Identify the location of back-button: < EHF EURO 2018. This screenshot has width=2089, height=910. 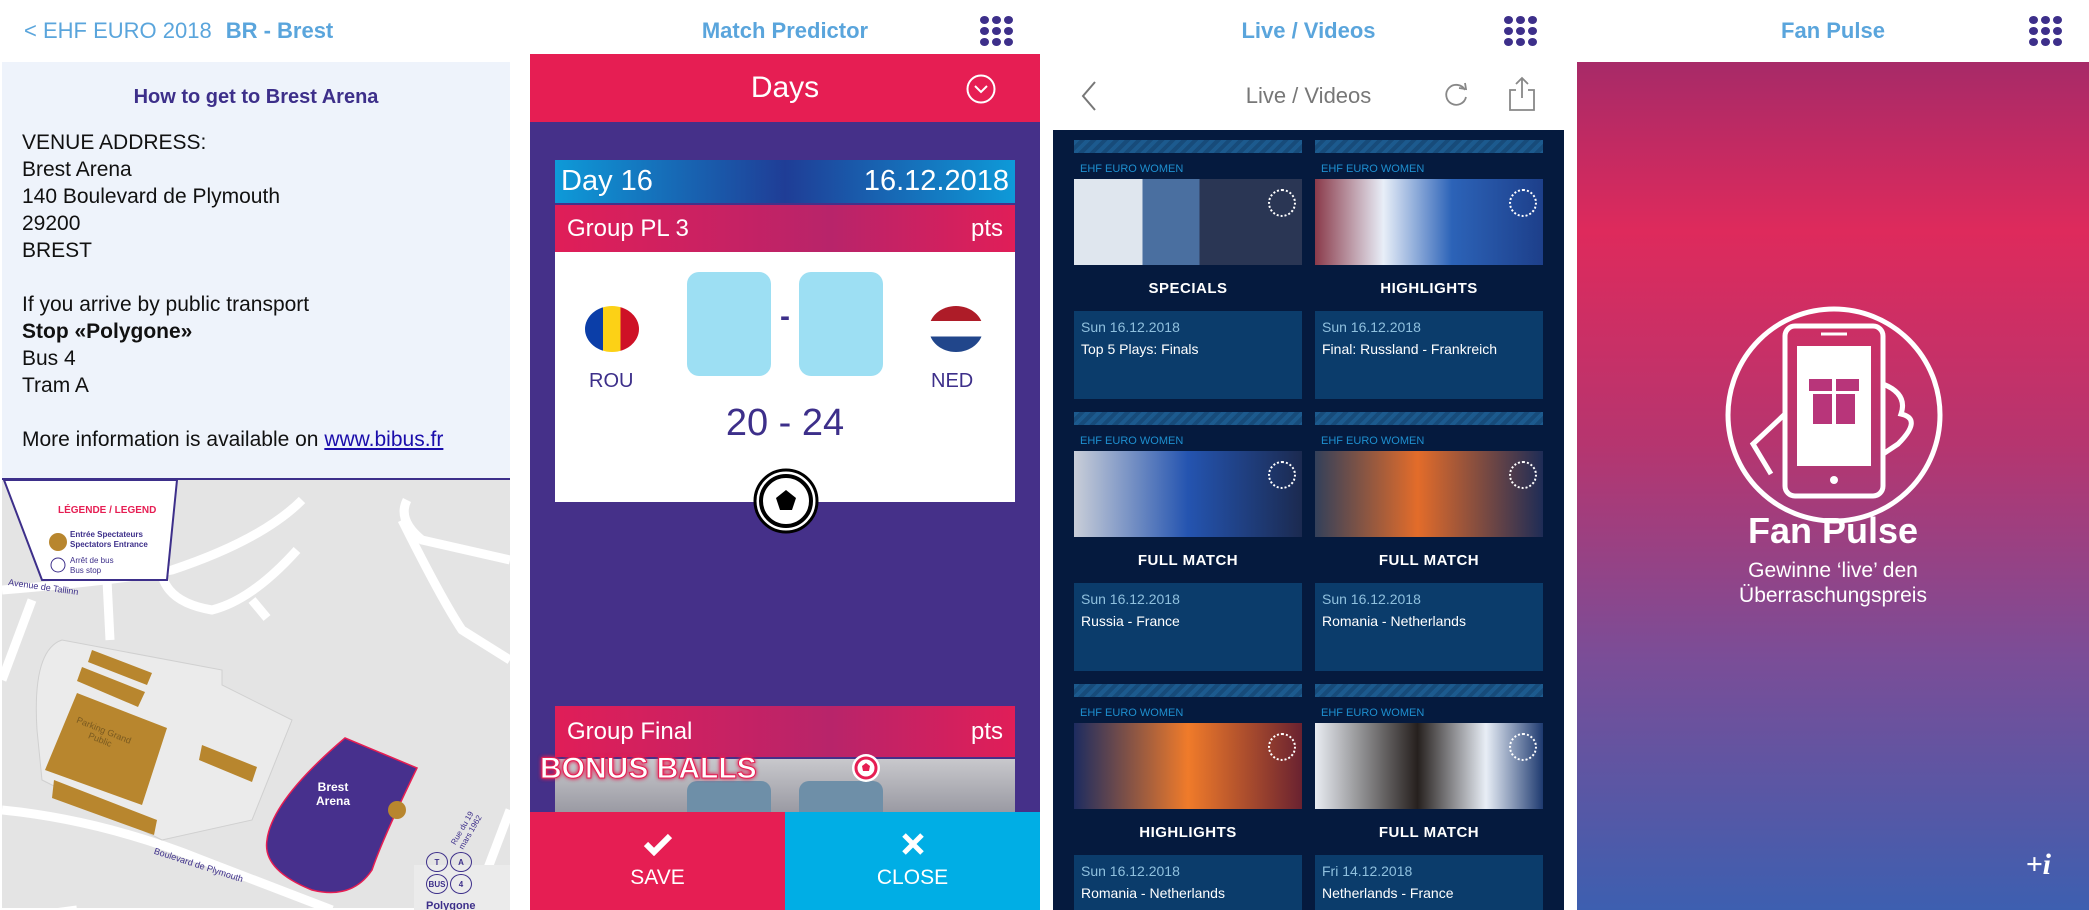
(118, 31).